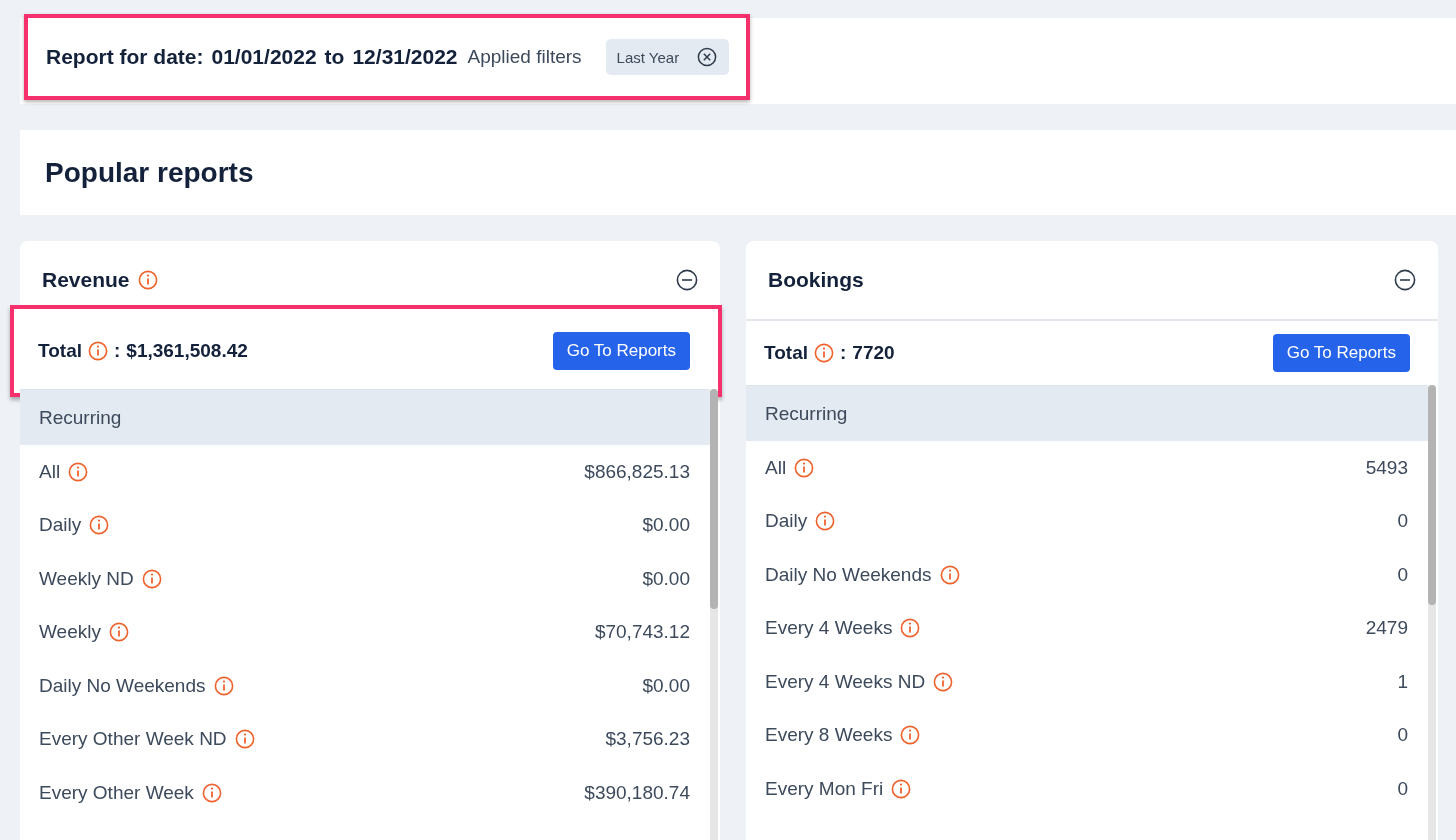  I want to click on card-title: Revenue, so click(86, 280).